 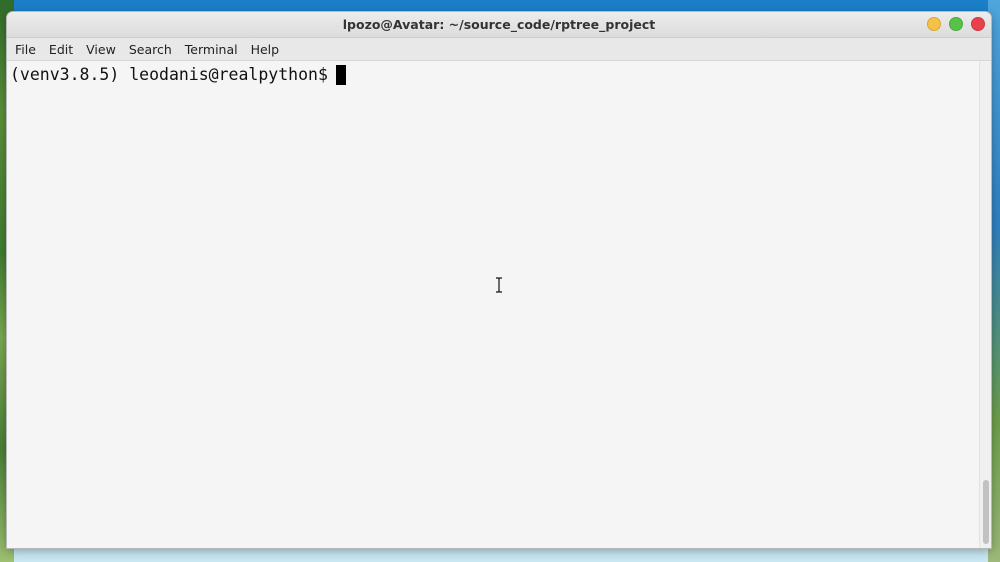 I want to click on scrollbar-thumb, so click(x=986, y=512).